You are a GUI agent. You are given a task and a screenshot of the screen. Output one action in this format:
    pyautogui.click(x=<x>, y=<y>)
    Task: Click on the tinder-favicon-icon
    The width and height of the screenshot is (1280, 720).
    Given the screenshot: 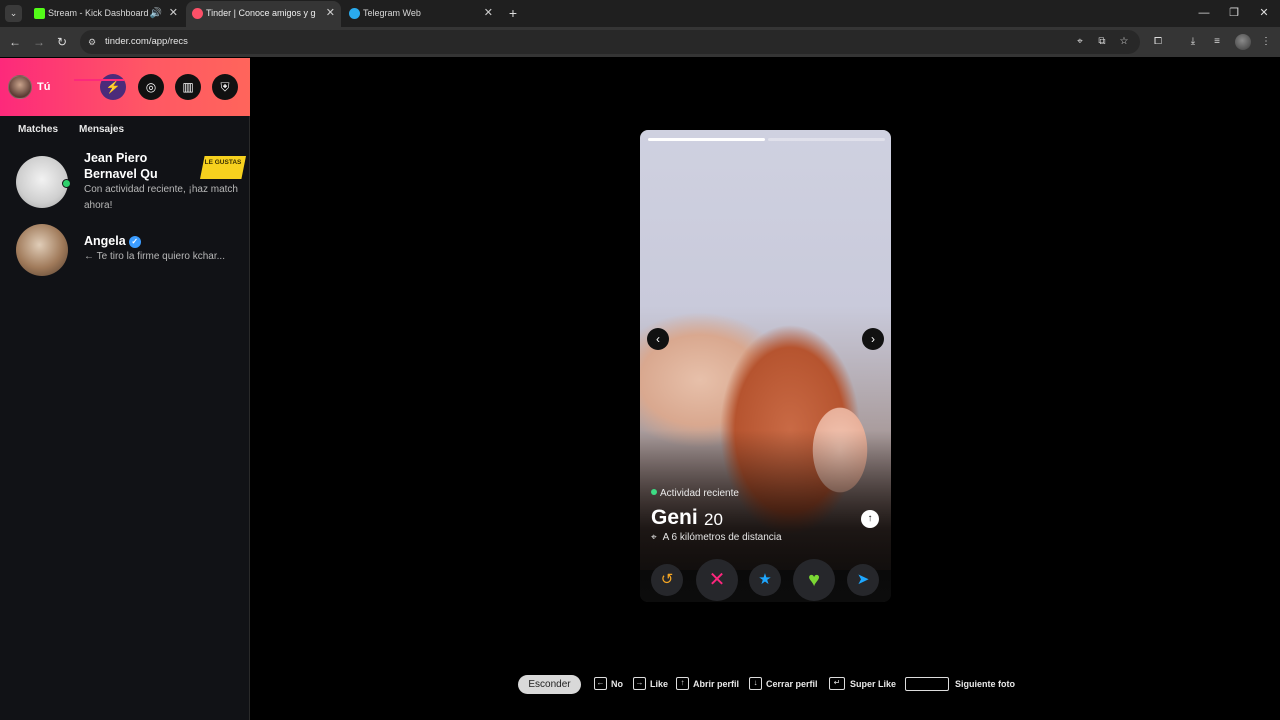 What is the action you would take?
    pyautogui.click(x=197, y=13)
    